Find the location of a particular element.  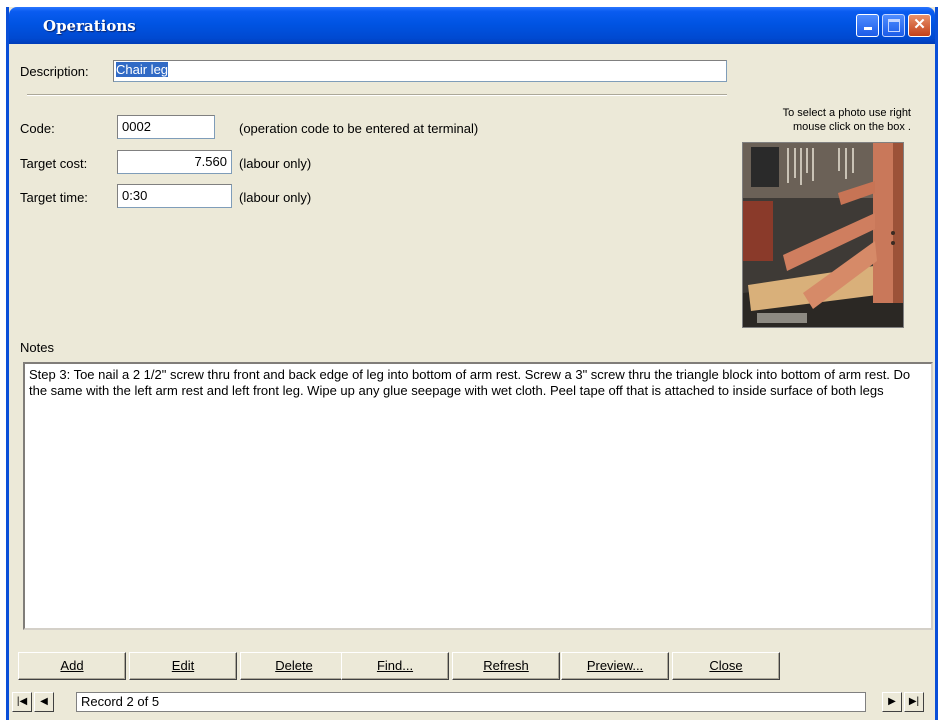

first-record-icon: |◀ is located at coordinates (22, 701).